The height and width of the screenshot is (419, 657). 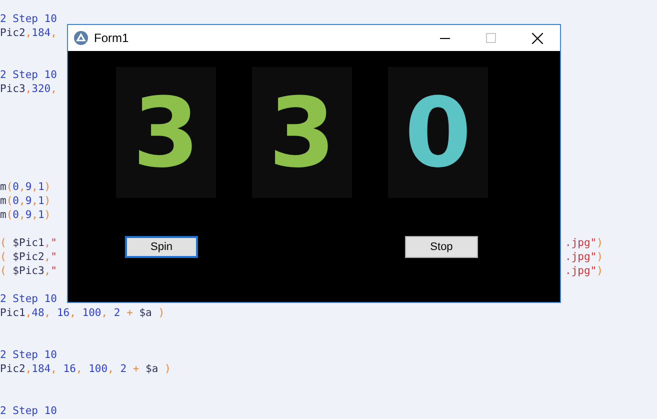 I want to click on code-line: Pic3,320,, so click(x=28, y=89).